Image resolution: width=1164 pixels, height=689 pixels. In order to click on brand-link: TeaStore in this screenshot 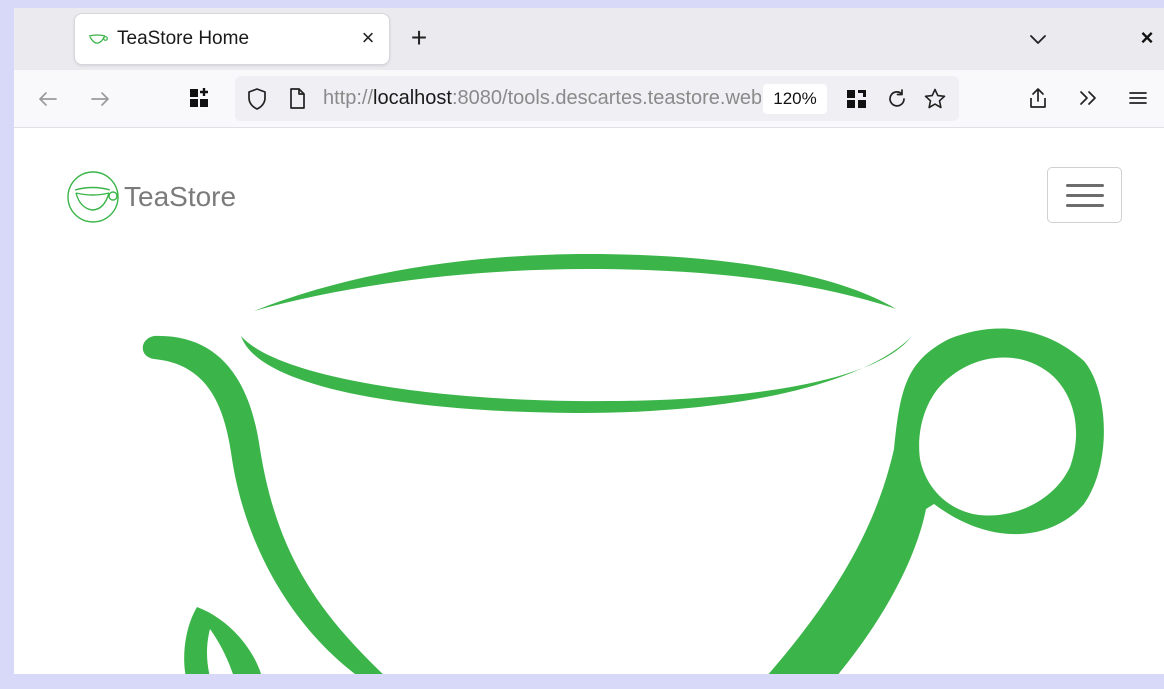, I will do `click(151, 197)`.